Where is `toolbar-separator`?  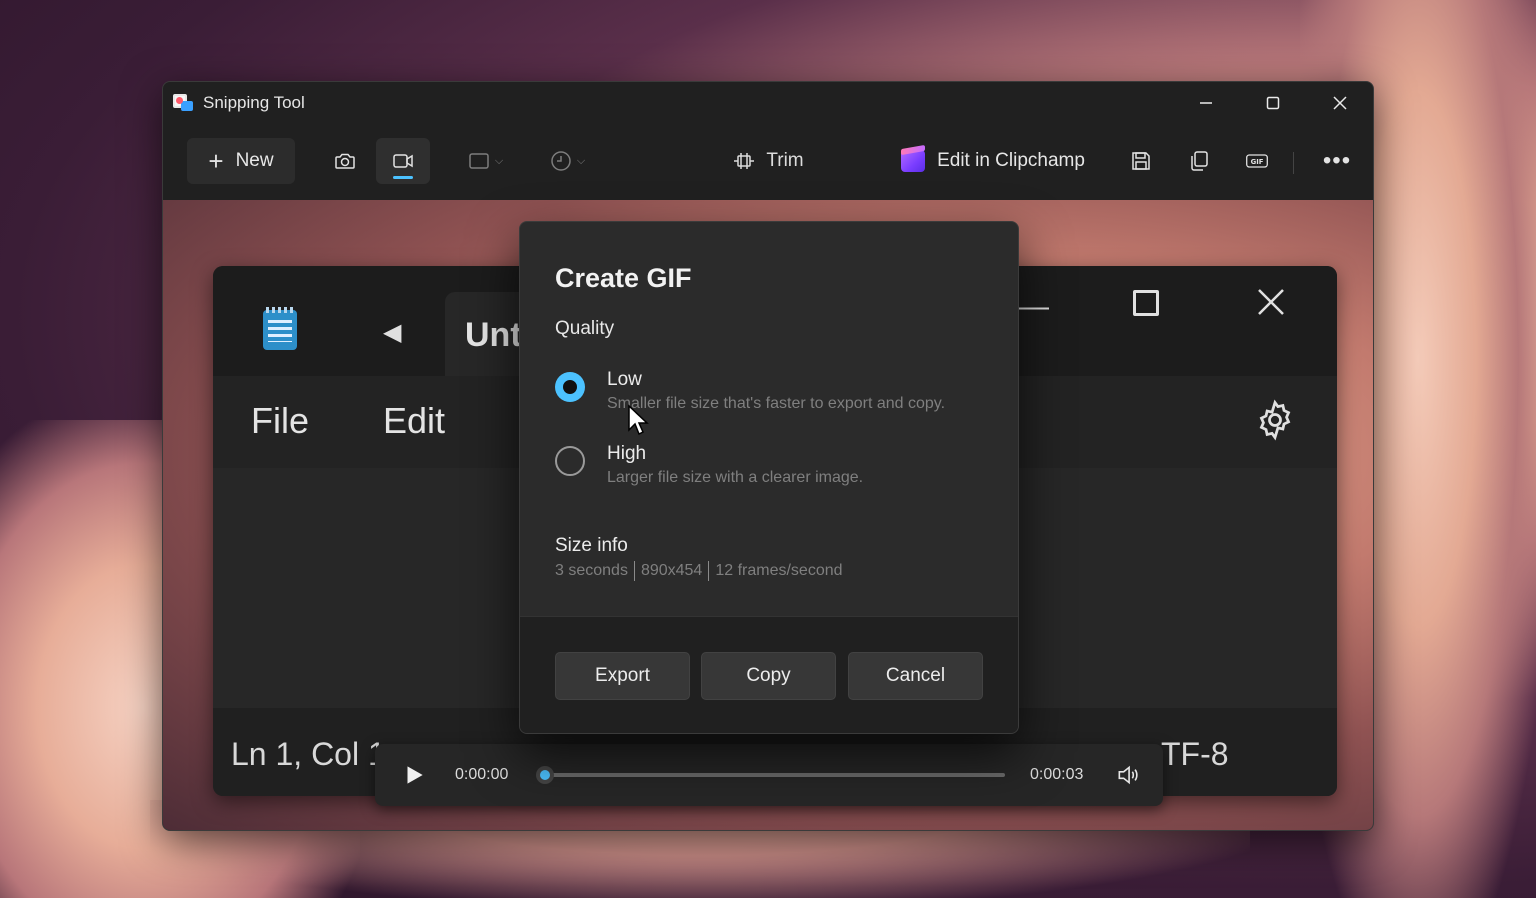 toolbar-separator is located at coordinates (1293, 163).